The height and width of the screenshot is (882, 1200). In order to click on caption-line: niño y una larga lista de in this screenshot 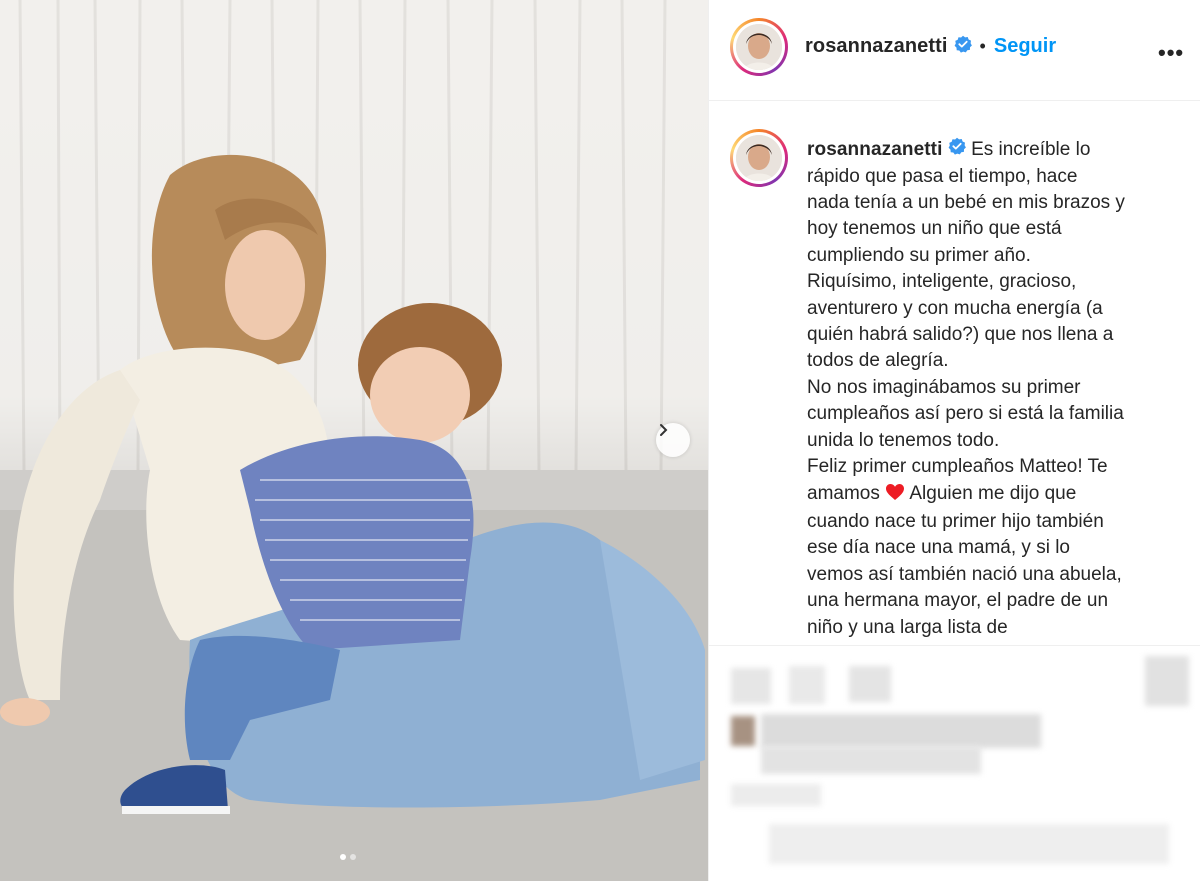, I will do `click(907, 627)`.